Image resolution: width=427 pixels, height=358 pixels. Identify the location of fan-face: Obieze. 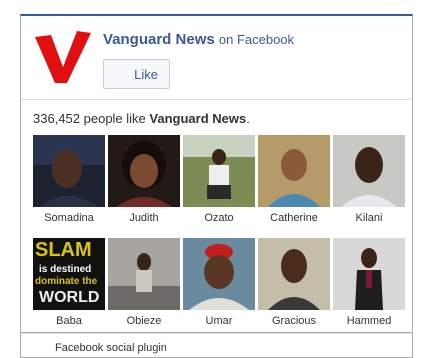
(144, 285).